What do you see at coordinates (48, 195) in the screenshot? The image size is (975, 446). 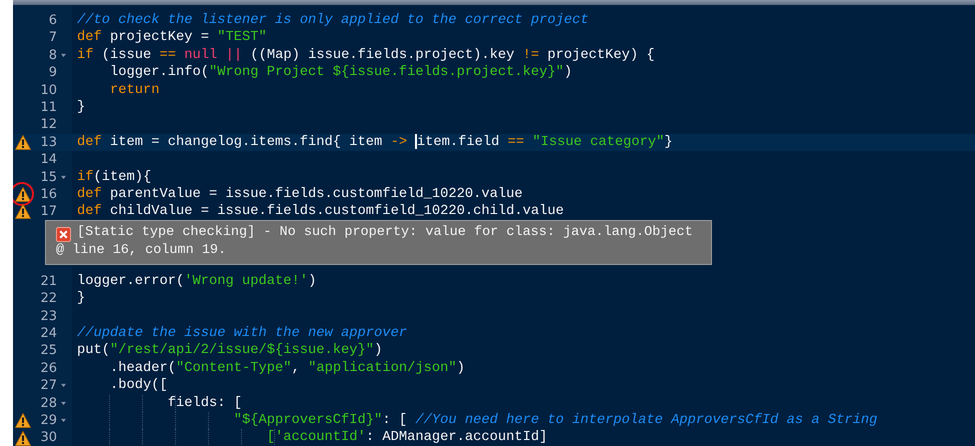 I see `line-number: 16` at bounding box center [48, 195].